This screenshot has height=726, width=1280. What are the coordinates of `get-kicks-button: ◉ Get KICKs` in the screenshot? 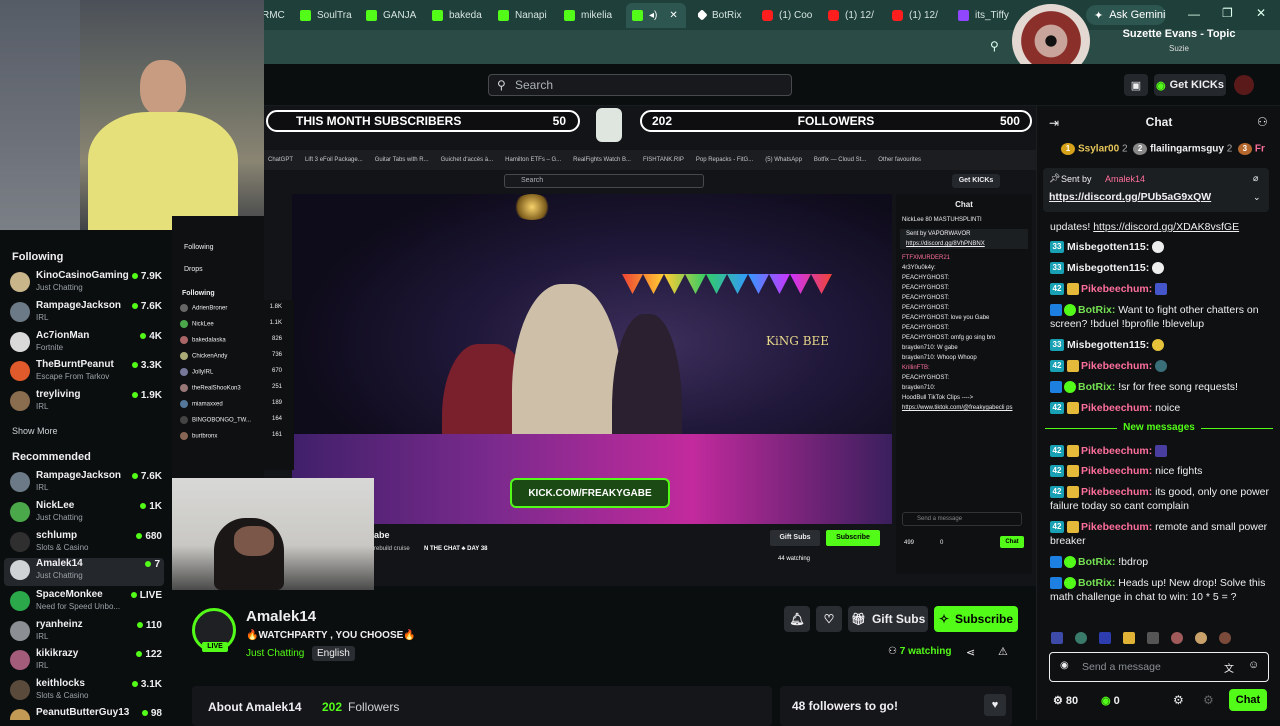 It's located at (1190, 85).